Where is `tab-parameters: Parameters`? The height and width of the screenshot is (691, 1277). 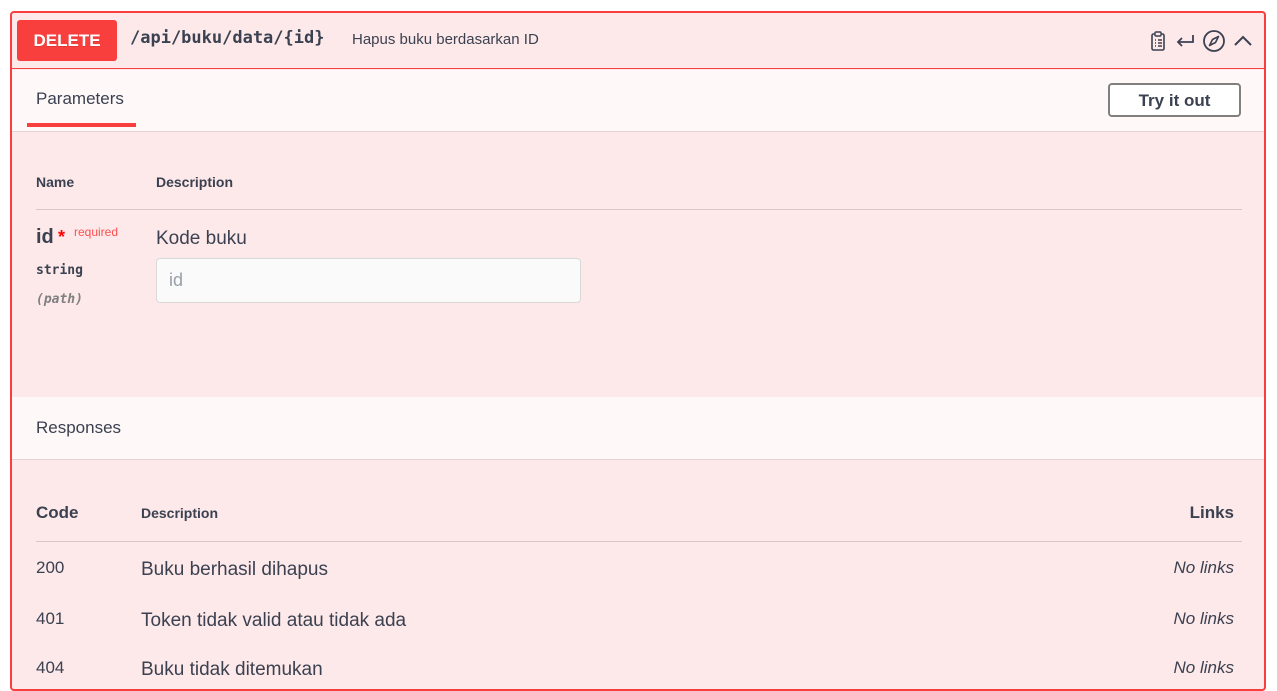
tab-parameters: Parameters is located at coordinates (80, 99).